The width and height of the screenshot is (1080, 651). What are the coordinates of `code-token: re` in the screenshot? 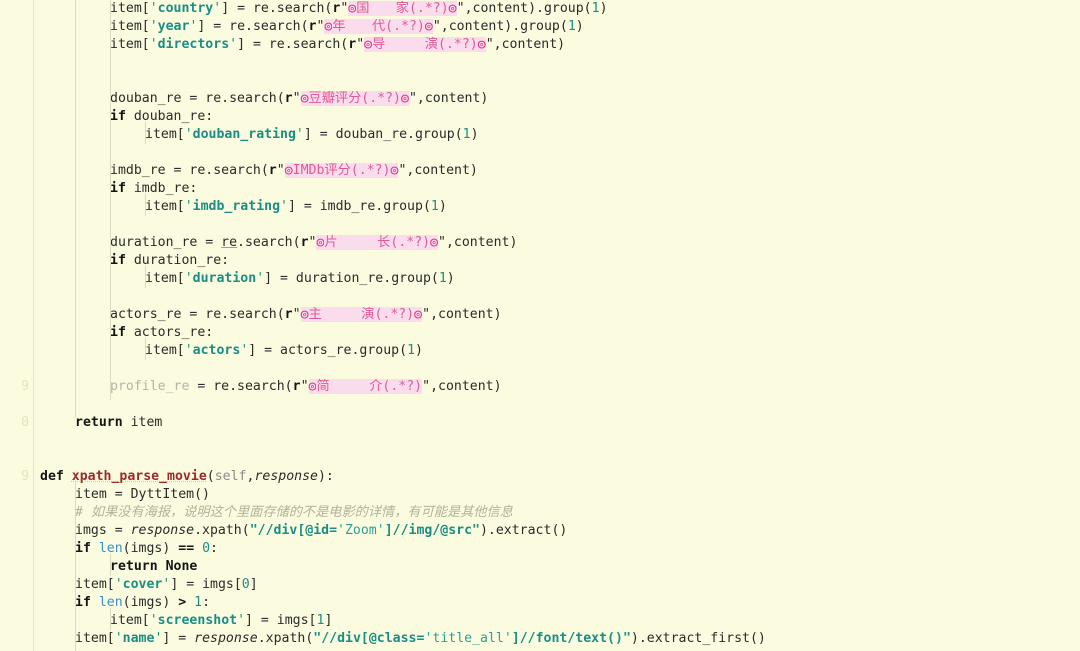 It's located at (229, 242).